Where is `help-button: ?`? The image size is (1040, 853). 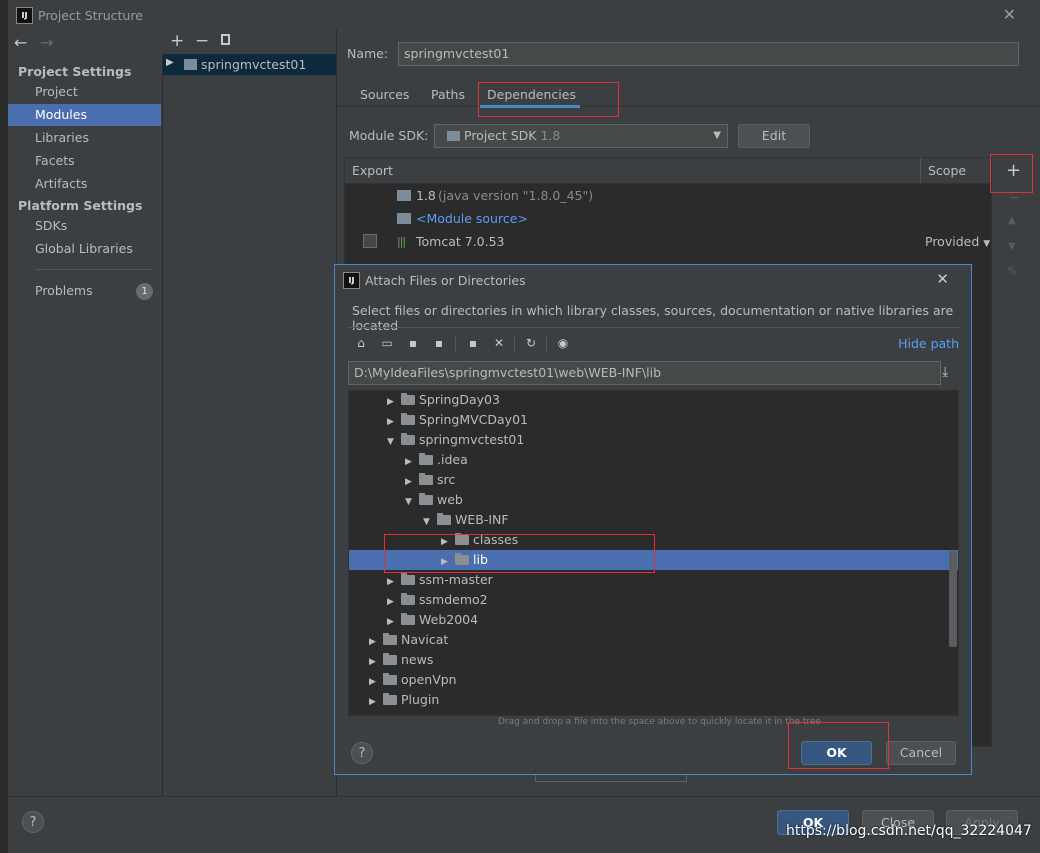
help-button: ? is located at coordinates (33, 822).